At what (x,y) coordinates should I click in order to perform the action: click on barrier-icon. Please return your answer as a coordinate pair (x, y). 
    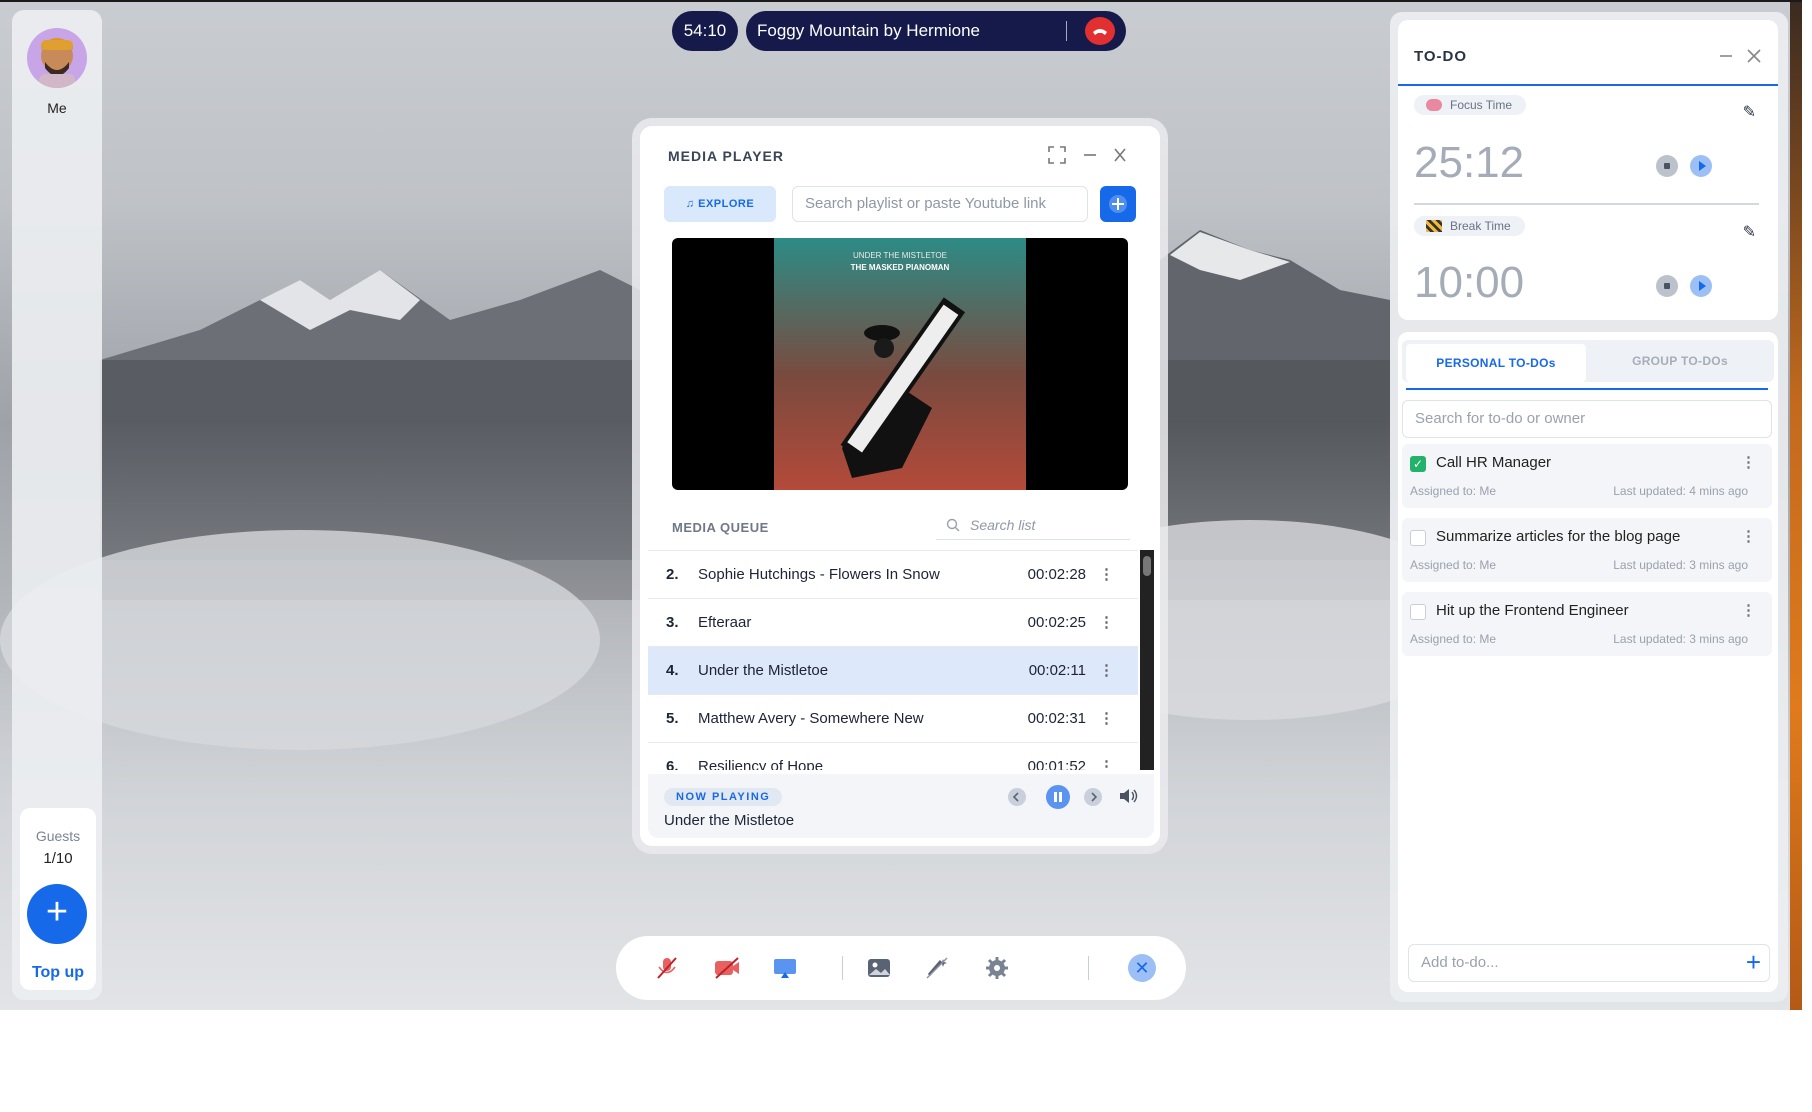
    Looking at the image, I should click on (1434, 226).